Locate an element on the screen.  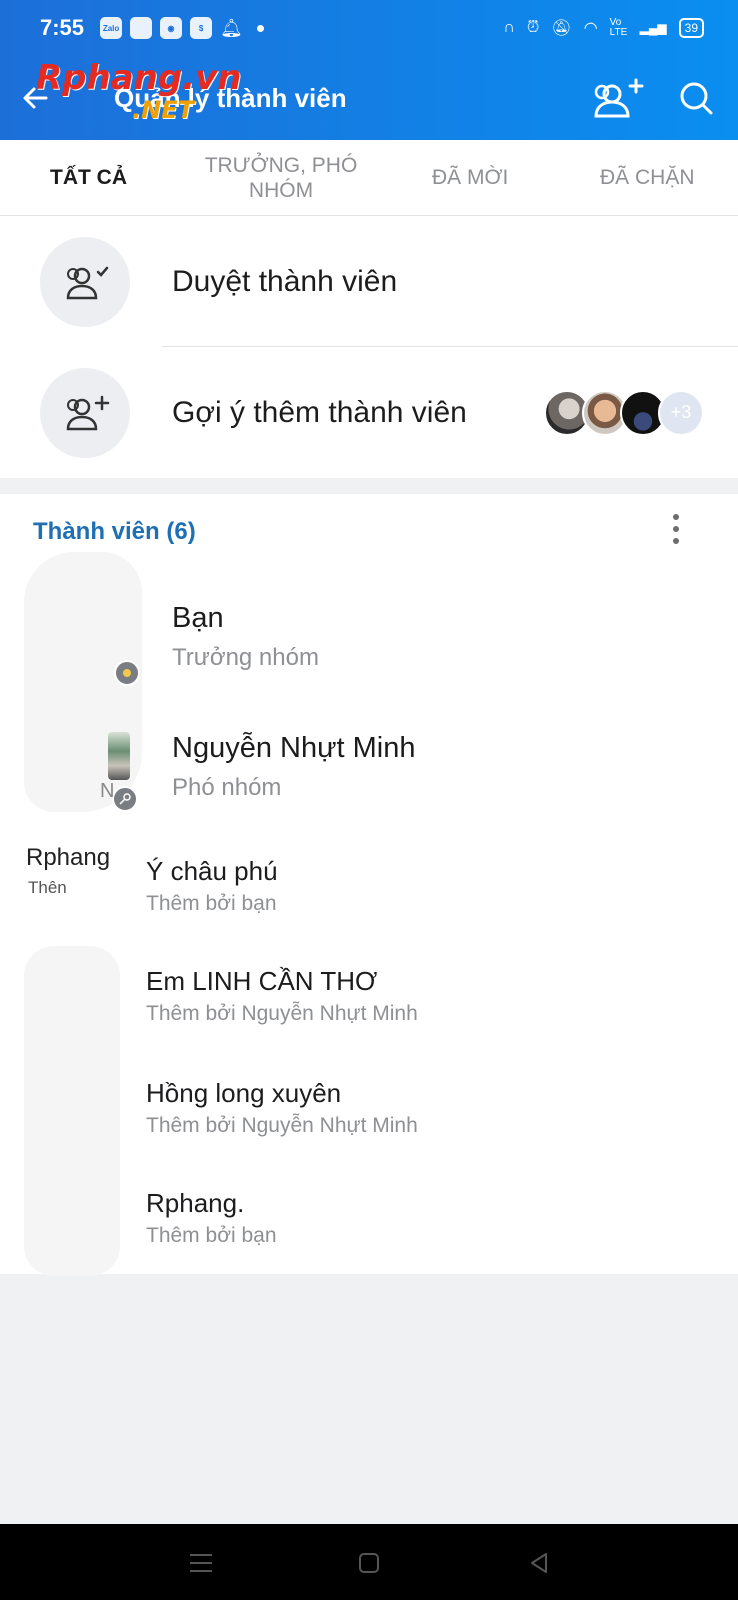
app-header: Quản lý thành viên Rphang.vn .NET is located at coordinates (369, 98).